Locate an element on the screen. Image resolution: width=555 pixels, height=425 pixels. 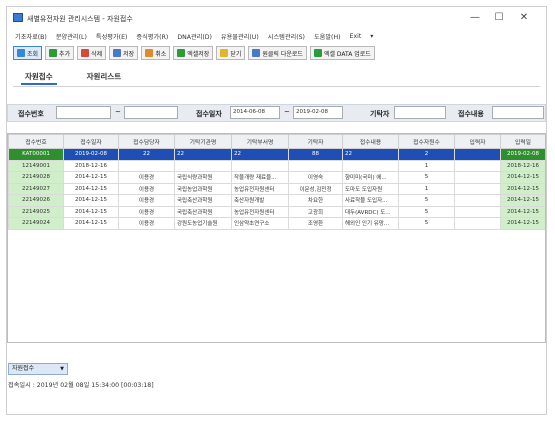
menu-dna: DNA관리(D) is located at coordinates (194, 36).